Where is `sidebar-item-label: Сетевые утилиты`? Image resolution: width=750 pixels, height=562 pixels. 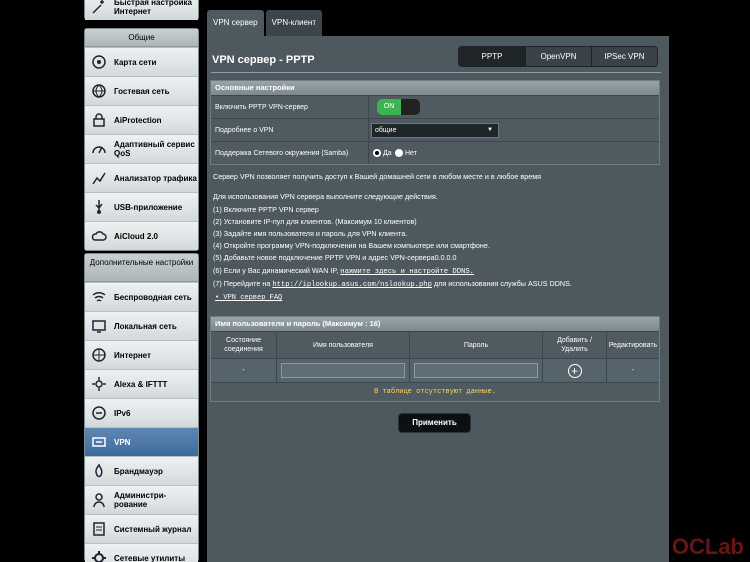 sidebar-item-label: Сетевые утилиты is located at coordinates (150, 557).